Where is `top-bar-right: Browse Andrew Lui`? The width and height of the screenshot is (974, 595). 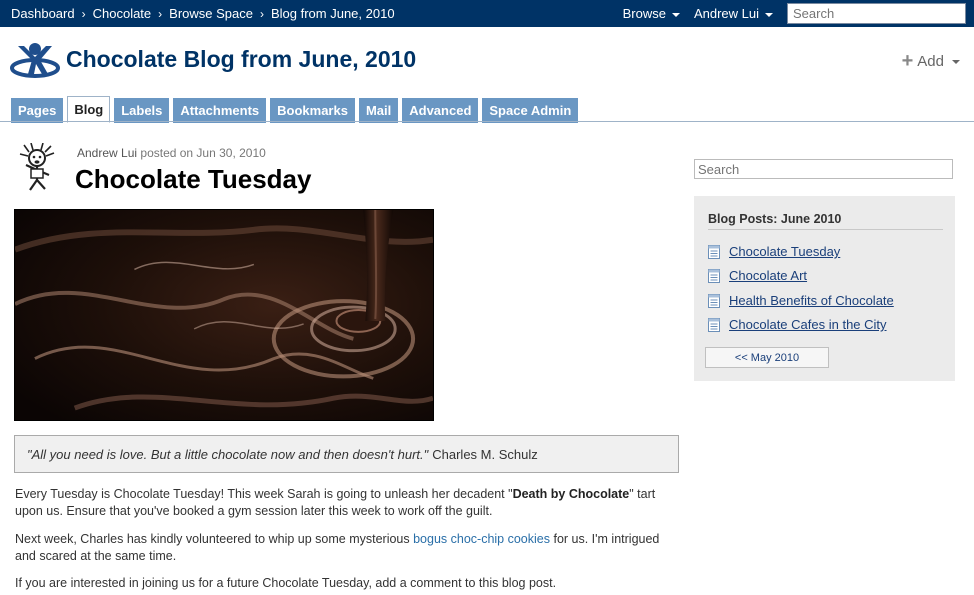
top-bar-right: Browse Andrew Lui is located at coordinates (798, 13).